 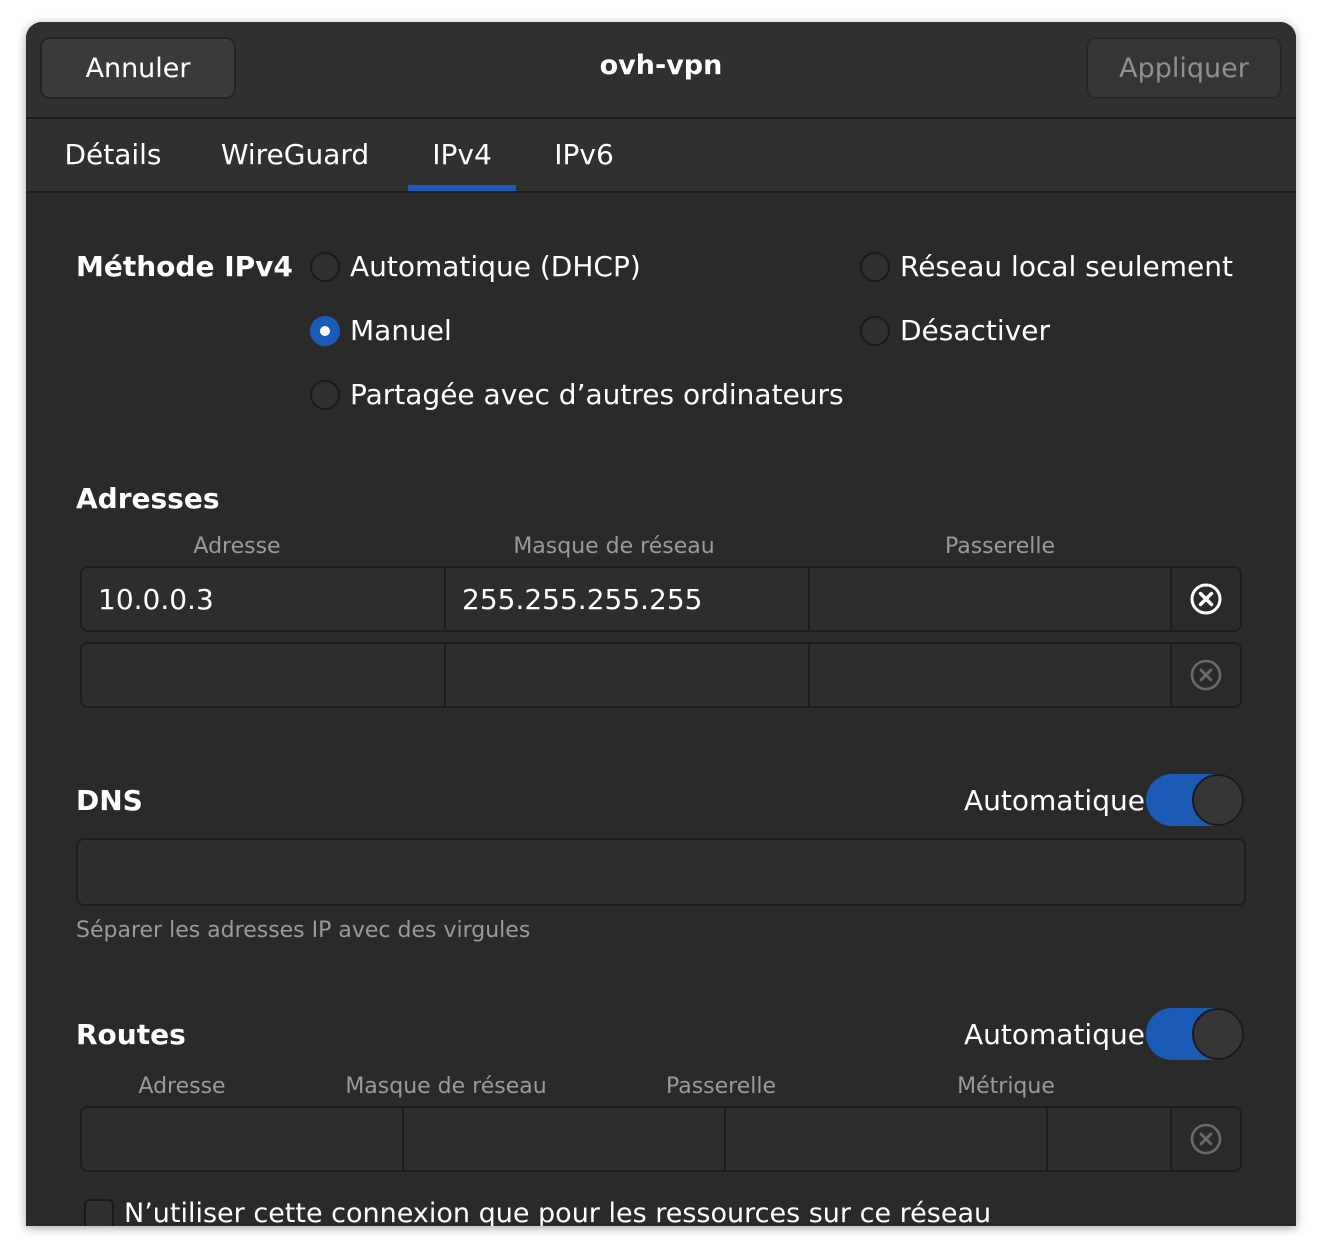 I want to click on address-row-empty, so click(x=661, y=675).